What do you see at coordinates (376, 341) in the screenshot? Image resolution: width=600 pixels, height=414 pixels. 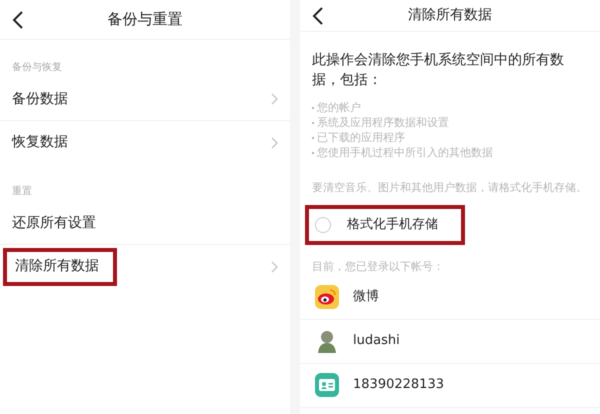 I see `account-name: ludashi` at bounding box center [376, 341].